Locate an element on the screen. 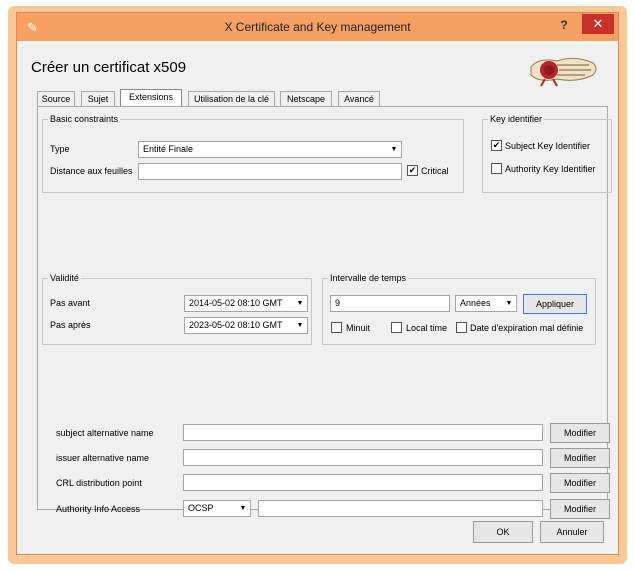 Image resolution: width=635 pixels, height=572 pixels. help-button: ? is located at coordinates (564, 26).